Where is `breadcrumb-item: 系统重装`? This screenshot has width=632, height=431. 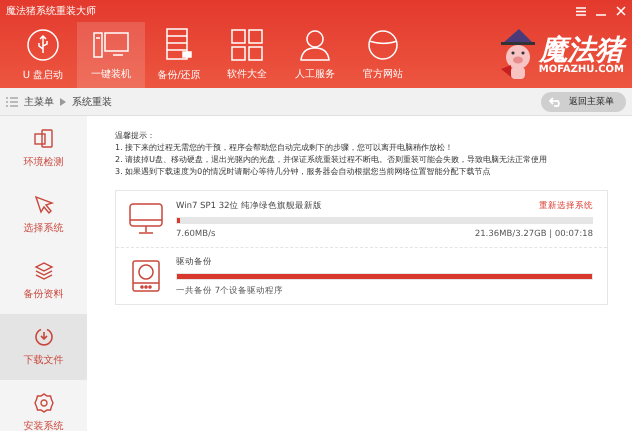
breadcrumb-item: 系统重装 is located at coordinates (92, 102).